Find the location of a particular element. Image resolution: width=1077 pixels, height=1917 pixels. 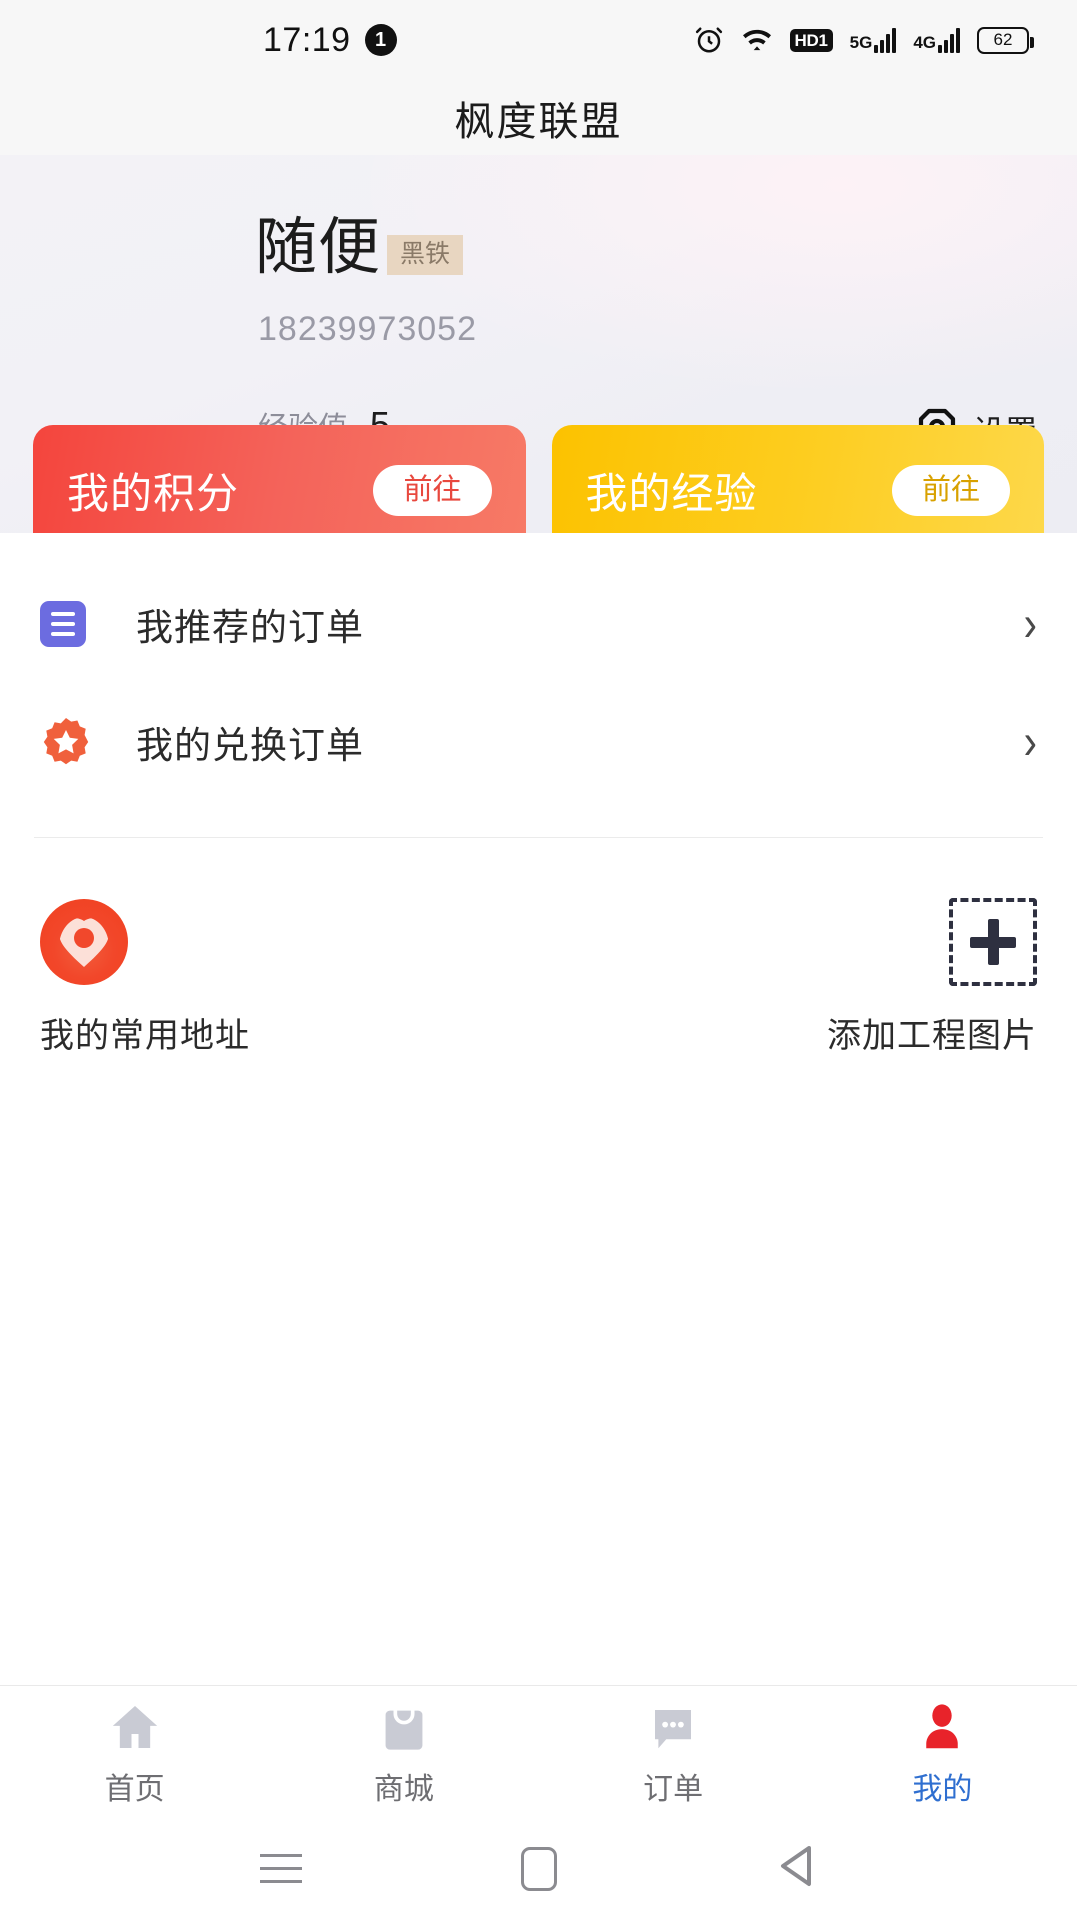

location-pin-icon is located at coordinates (84, 942).